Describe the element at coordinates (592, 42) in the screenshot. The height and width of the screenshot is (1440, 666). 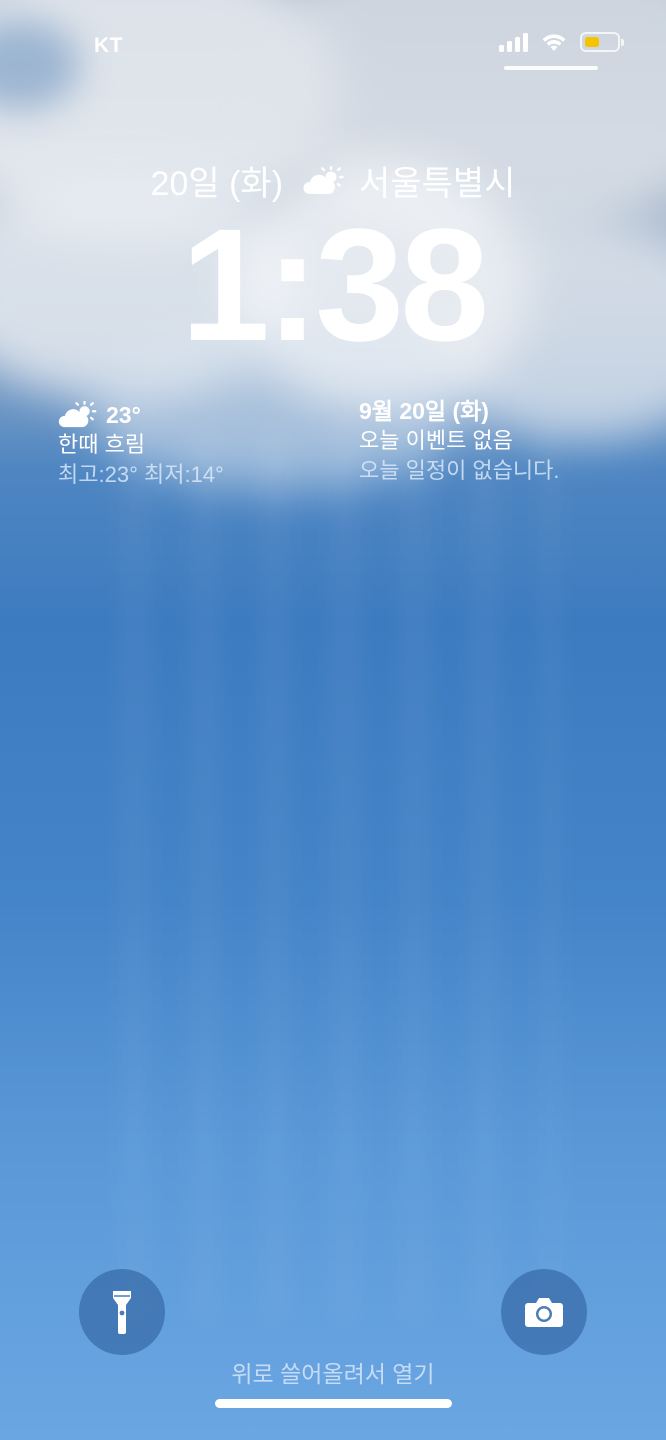
I see `battery-level` at that location.